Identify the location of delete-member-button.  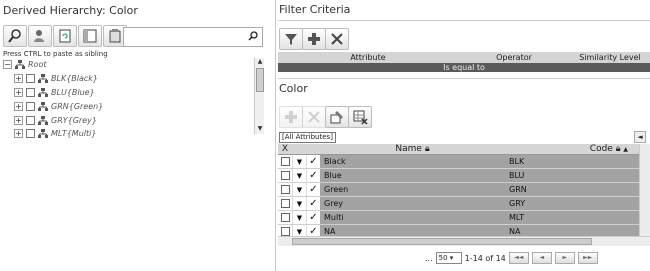
(314, 117).